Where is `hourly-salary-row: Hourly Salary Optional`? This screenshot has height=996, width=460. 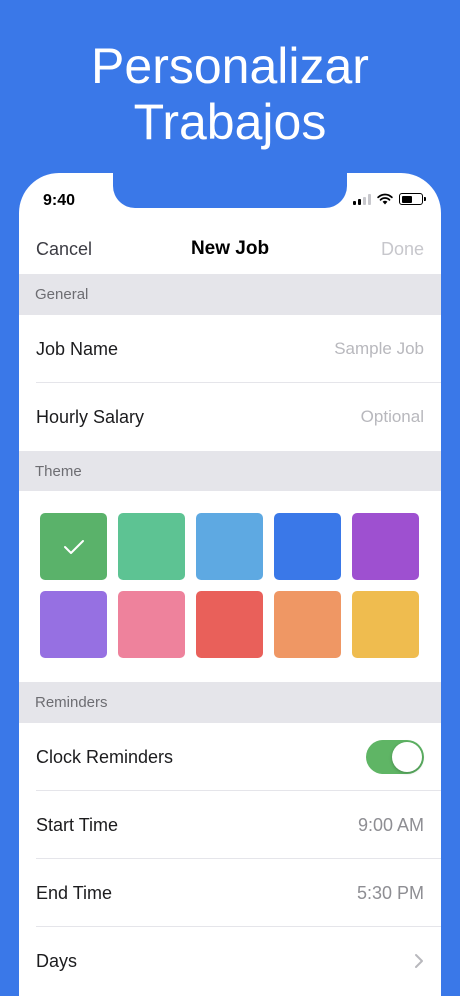 hourly-salary-row: Hourly Salary Optional is located at coordinates (230, 417).